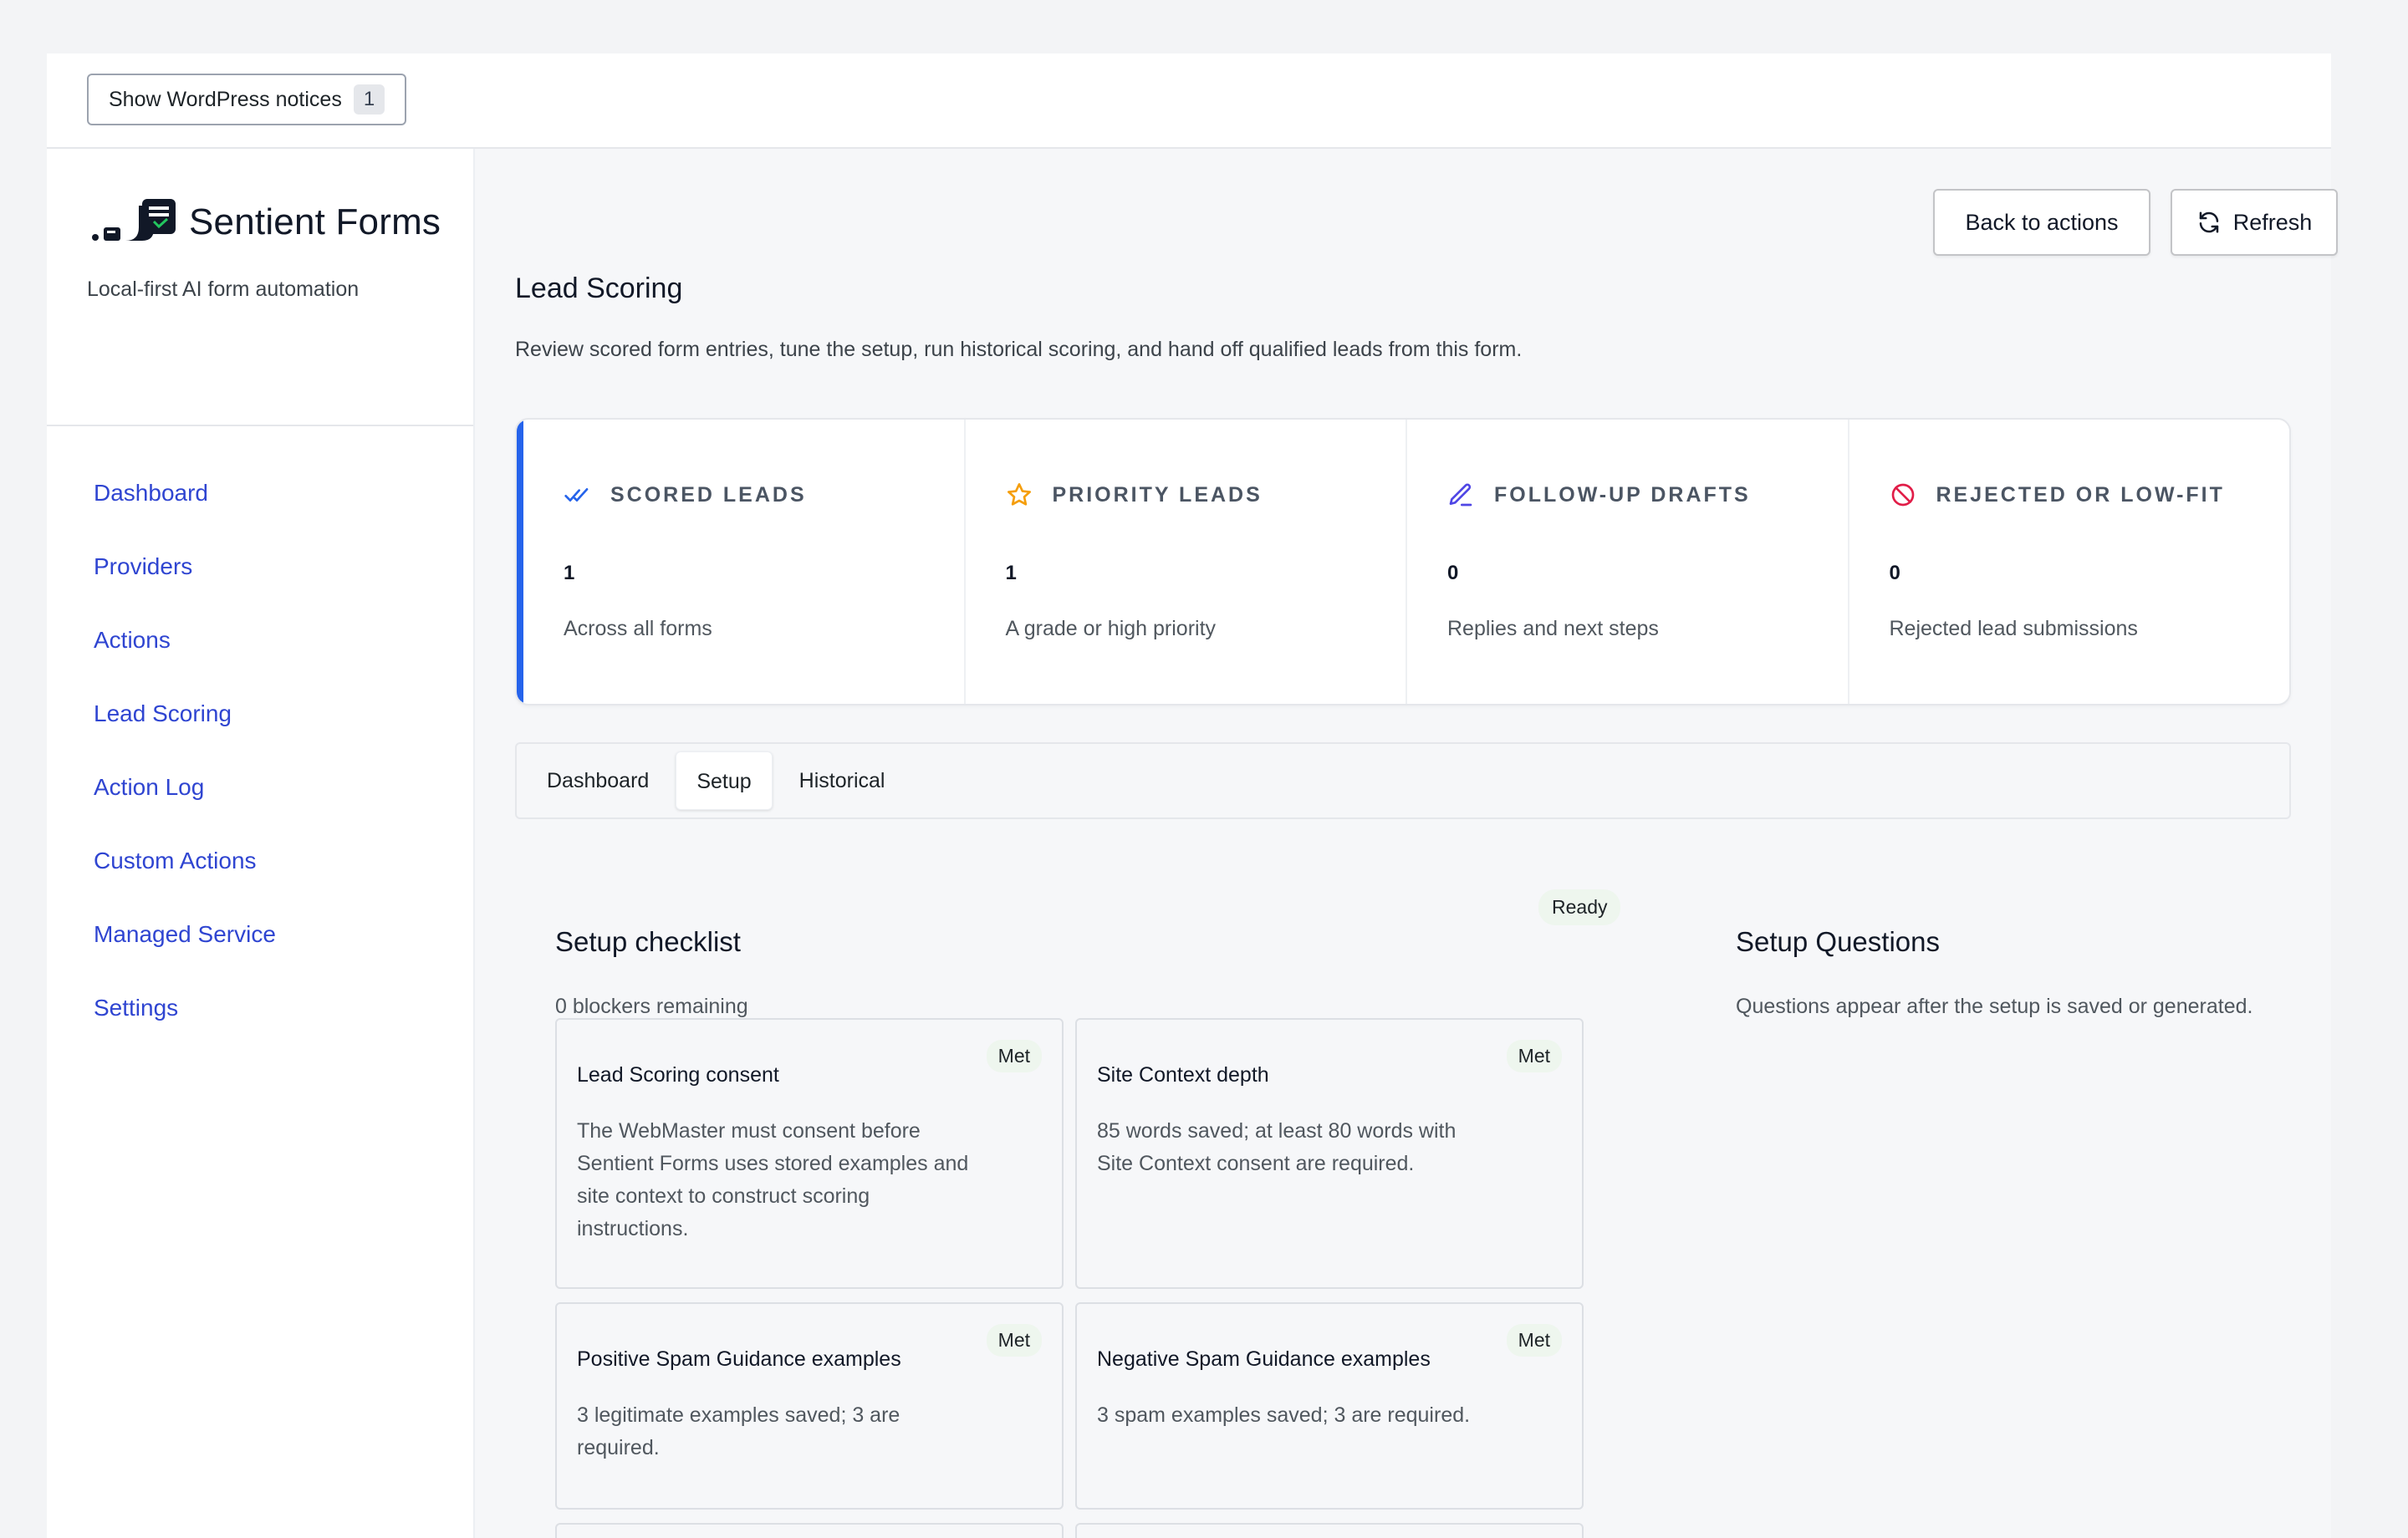 The image size is (2408, 1538). I want to click on stat-header: PRIORITY LEADS, so click(1134, 494).